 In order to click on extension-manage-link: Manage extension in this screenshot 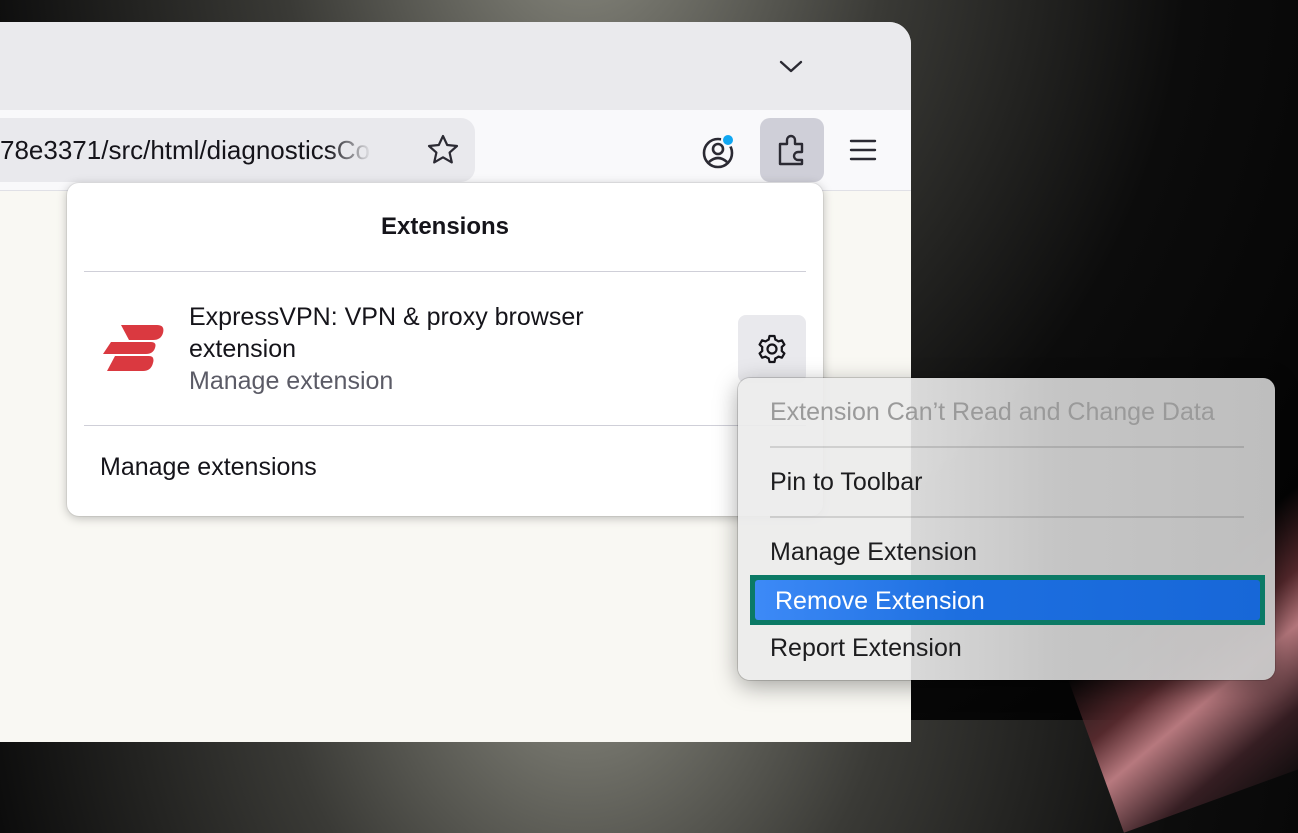, I will do `click(291, 381)`.